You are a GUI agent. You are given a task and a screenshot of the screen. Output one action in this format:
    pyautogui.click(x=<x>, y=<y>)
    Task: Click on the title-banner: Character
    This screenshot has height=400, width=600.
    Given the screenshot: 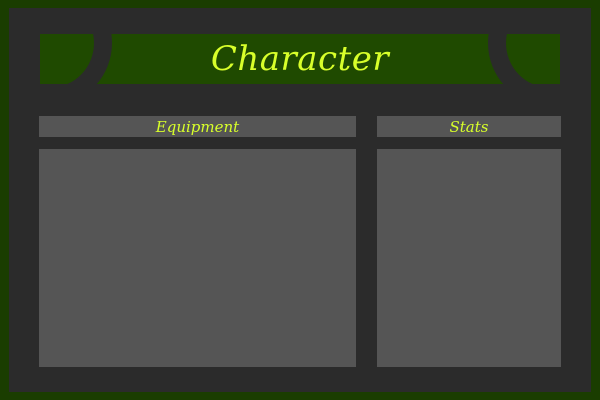 What is the action you would take?
    pyautogui.click(x=300, y=59)
    